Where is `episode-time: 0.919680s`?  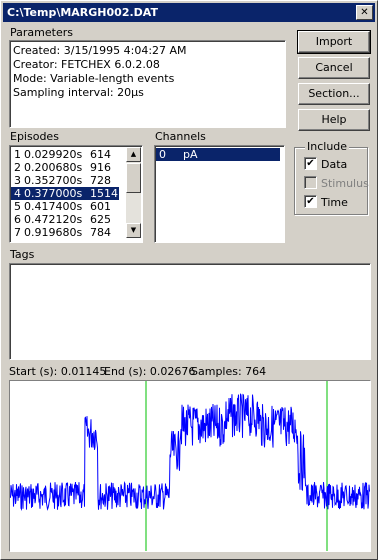
episode-time: 0.919680s is located at coordinates (53, 232).